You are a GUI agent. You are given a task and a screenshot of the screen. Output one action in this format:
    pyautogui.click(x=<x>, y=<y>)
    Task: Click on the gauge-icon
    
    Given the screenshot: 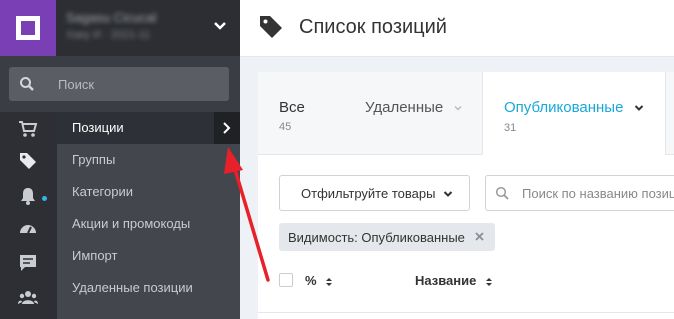 What is the action you would take?
    pyautogui.click(x=28, y=229)
    